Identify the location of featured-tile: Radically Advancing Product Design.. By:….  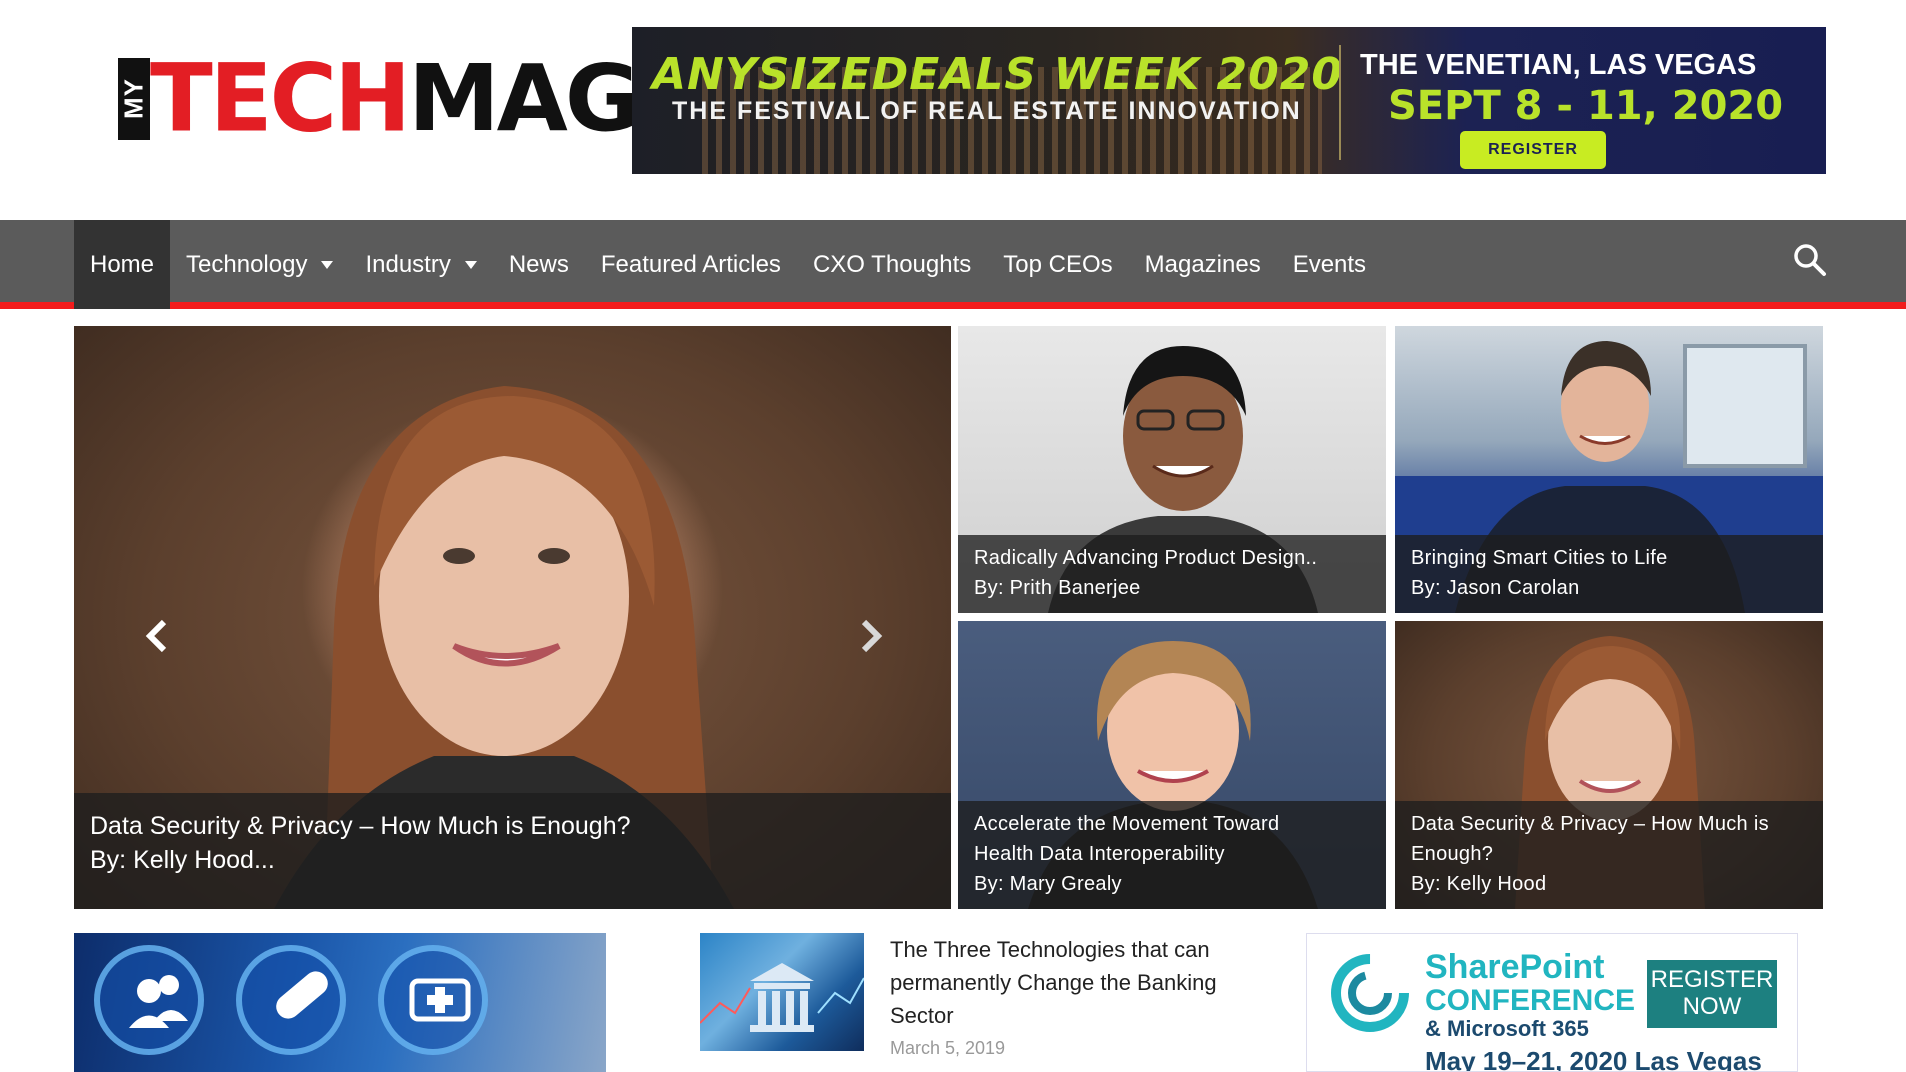
(1172, 469).